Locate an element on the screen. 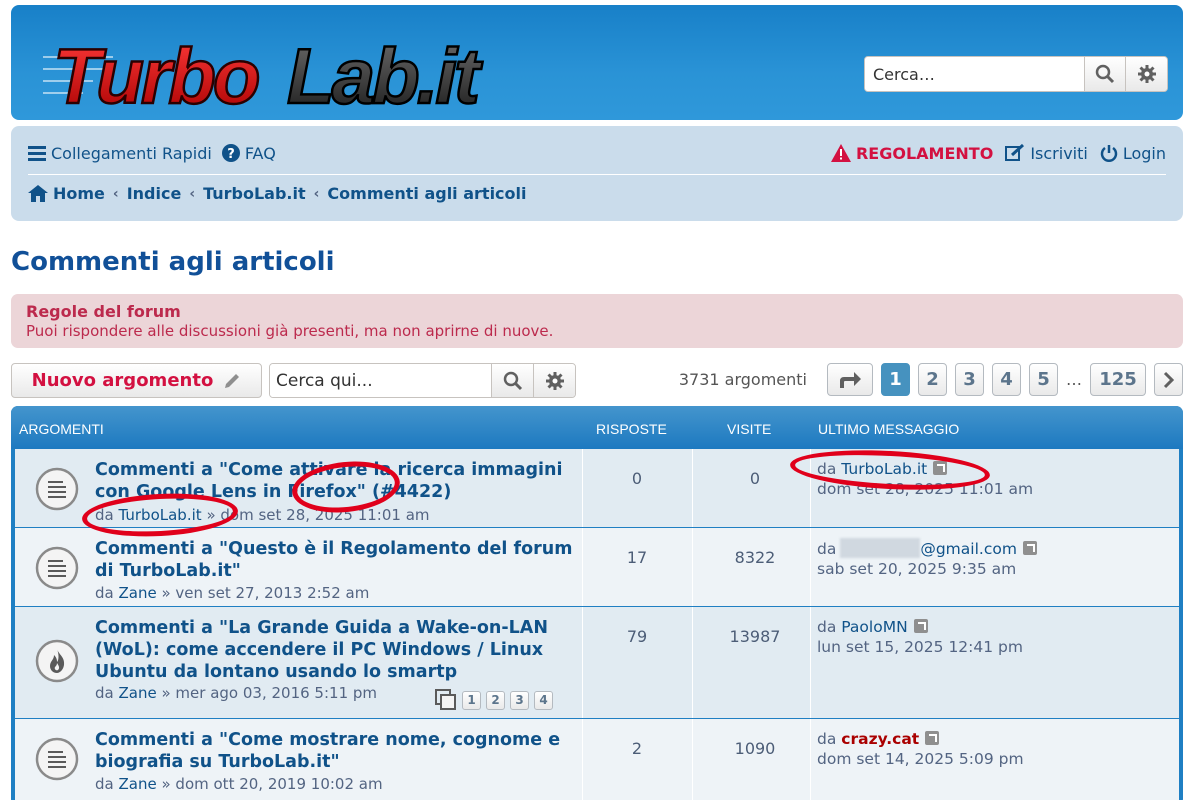 The image size is (1189, 800). topic-mini-pagination: 1 2 3 4 is located at coordinates (494, 700).